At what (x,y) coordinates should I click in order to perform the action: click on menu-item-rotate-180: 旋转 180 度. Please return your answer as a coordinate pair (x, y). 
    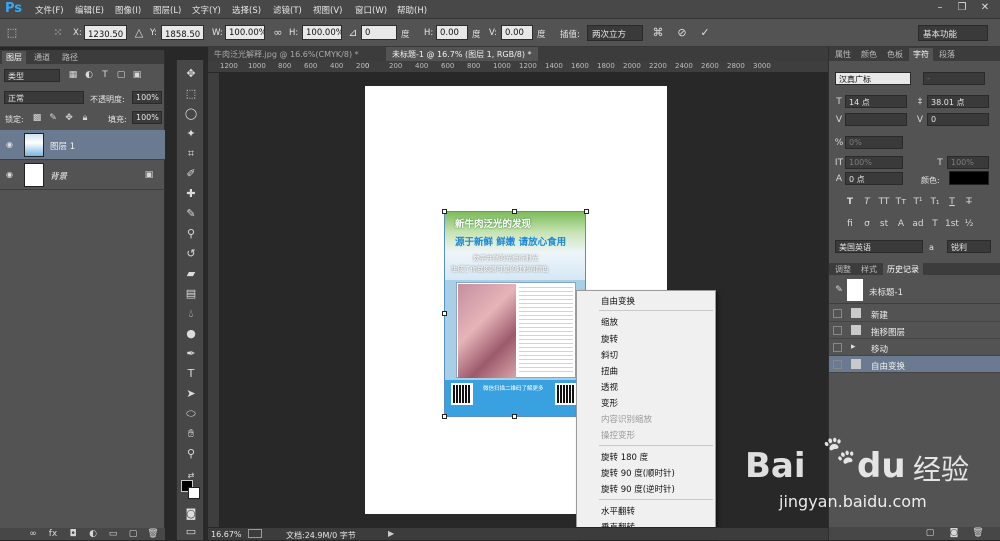
    Looking at the image, I should click on (624, 457).